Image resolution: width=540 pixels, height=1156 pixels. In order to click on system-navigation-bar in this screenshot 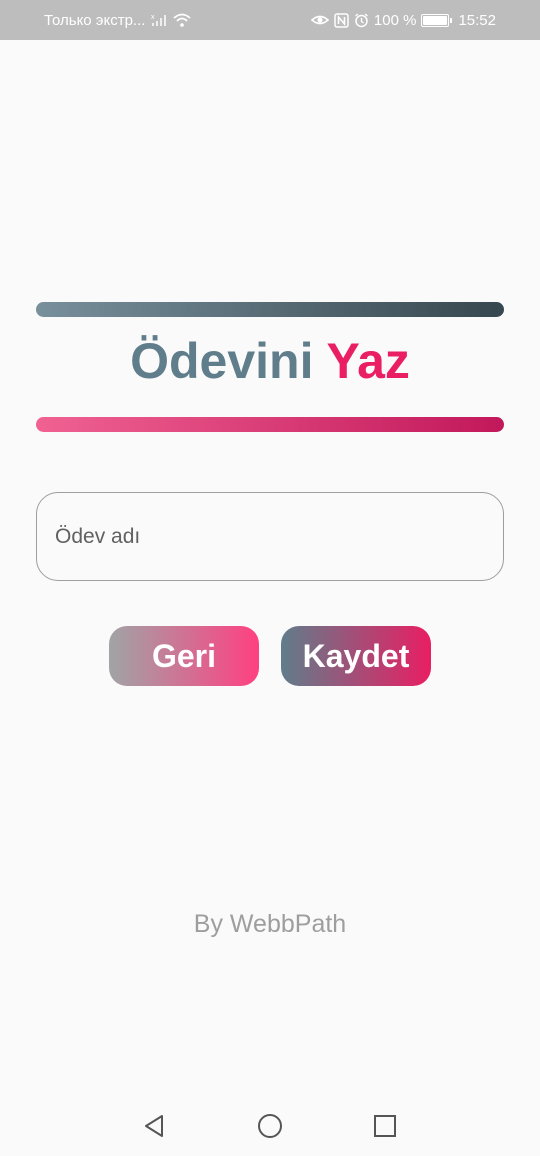, I will do `click(270, 1125)`.